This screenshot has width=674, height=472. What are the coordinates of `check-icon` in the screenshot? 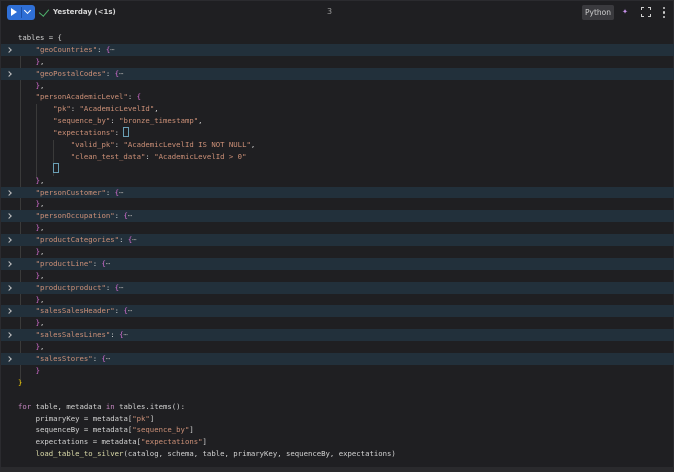 It's located at (44, 11).